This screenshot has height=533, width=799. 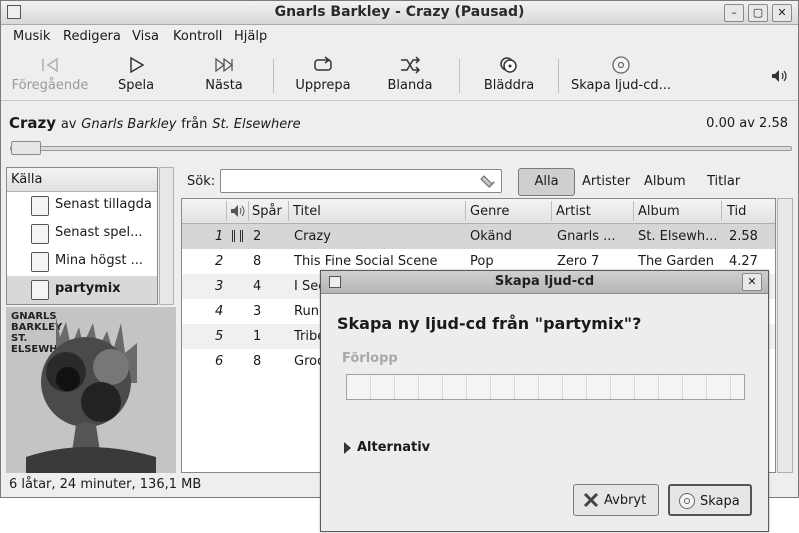 I want to click on filter-all: Alla, so click(x=546, y=182).